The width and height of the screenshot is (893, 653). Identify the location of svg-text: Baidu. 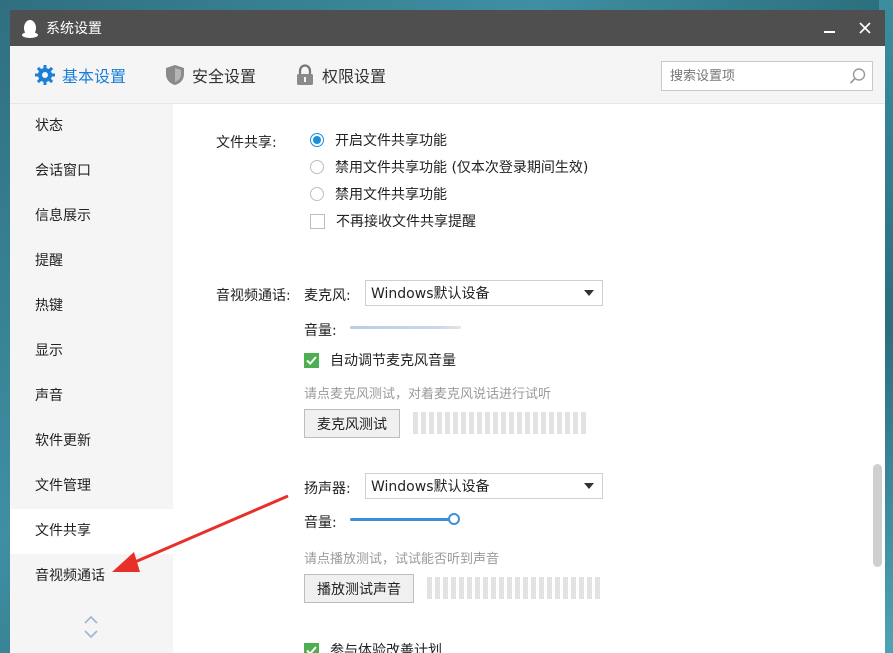
(716, 599).